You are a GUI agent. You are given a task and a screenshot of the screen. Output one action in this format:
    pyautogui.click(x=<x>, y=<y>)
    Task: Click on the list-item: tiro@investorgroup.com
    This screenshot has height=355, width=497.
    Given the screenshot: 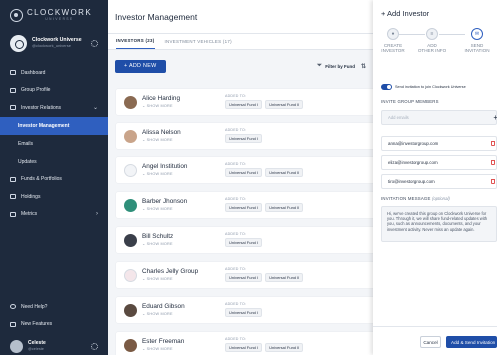 What is the action you would take?
    pyautogui.click(x=439, y=181)
    